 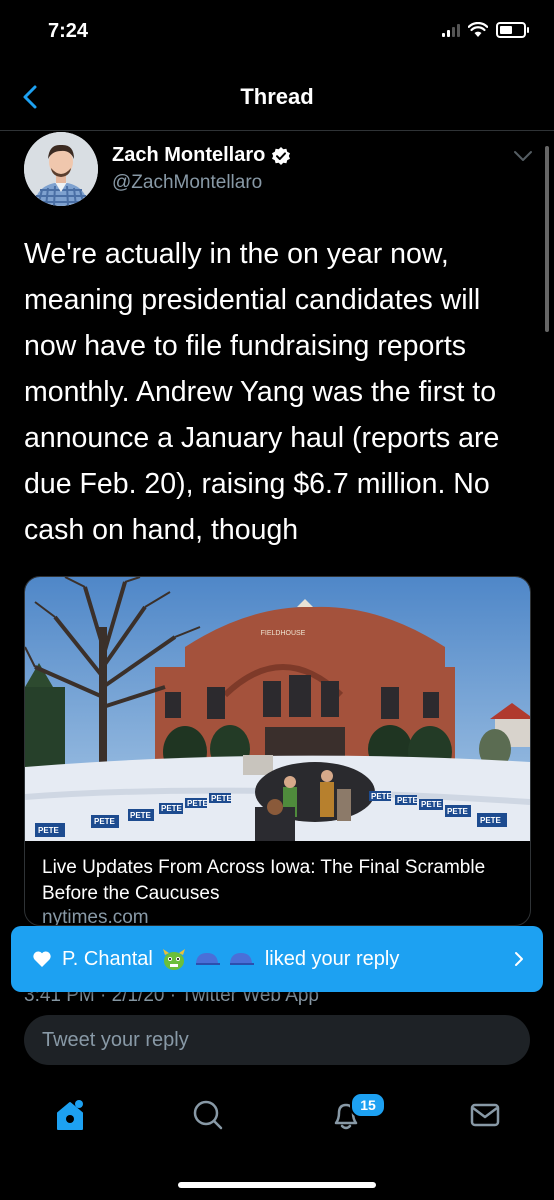 What do you see at coordinates (68, 31) in the screenshot?
I see `status-time: 7:24` at bounding box center [68, 31].